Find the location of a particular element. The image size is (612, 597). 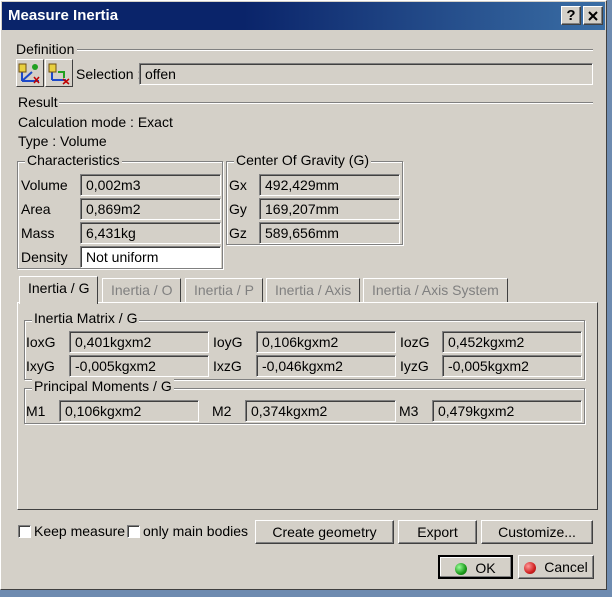

iyzg-label: IyzG is located at coordinates (414, 366).